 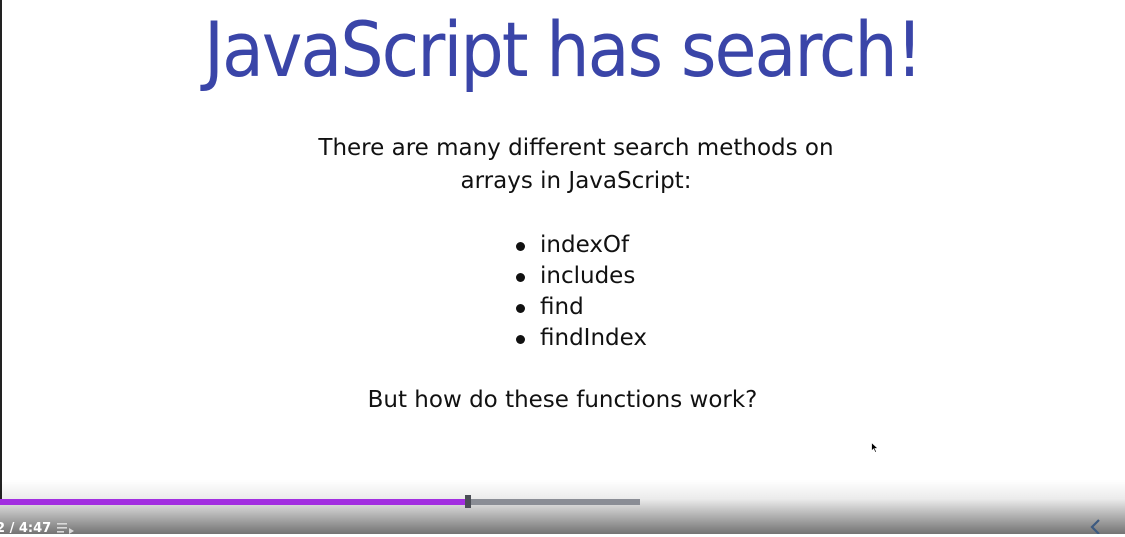 What do you see at coordinates (233, 502) in the screenshot?
I see `progress-played` at bounding box center [233, 502].